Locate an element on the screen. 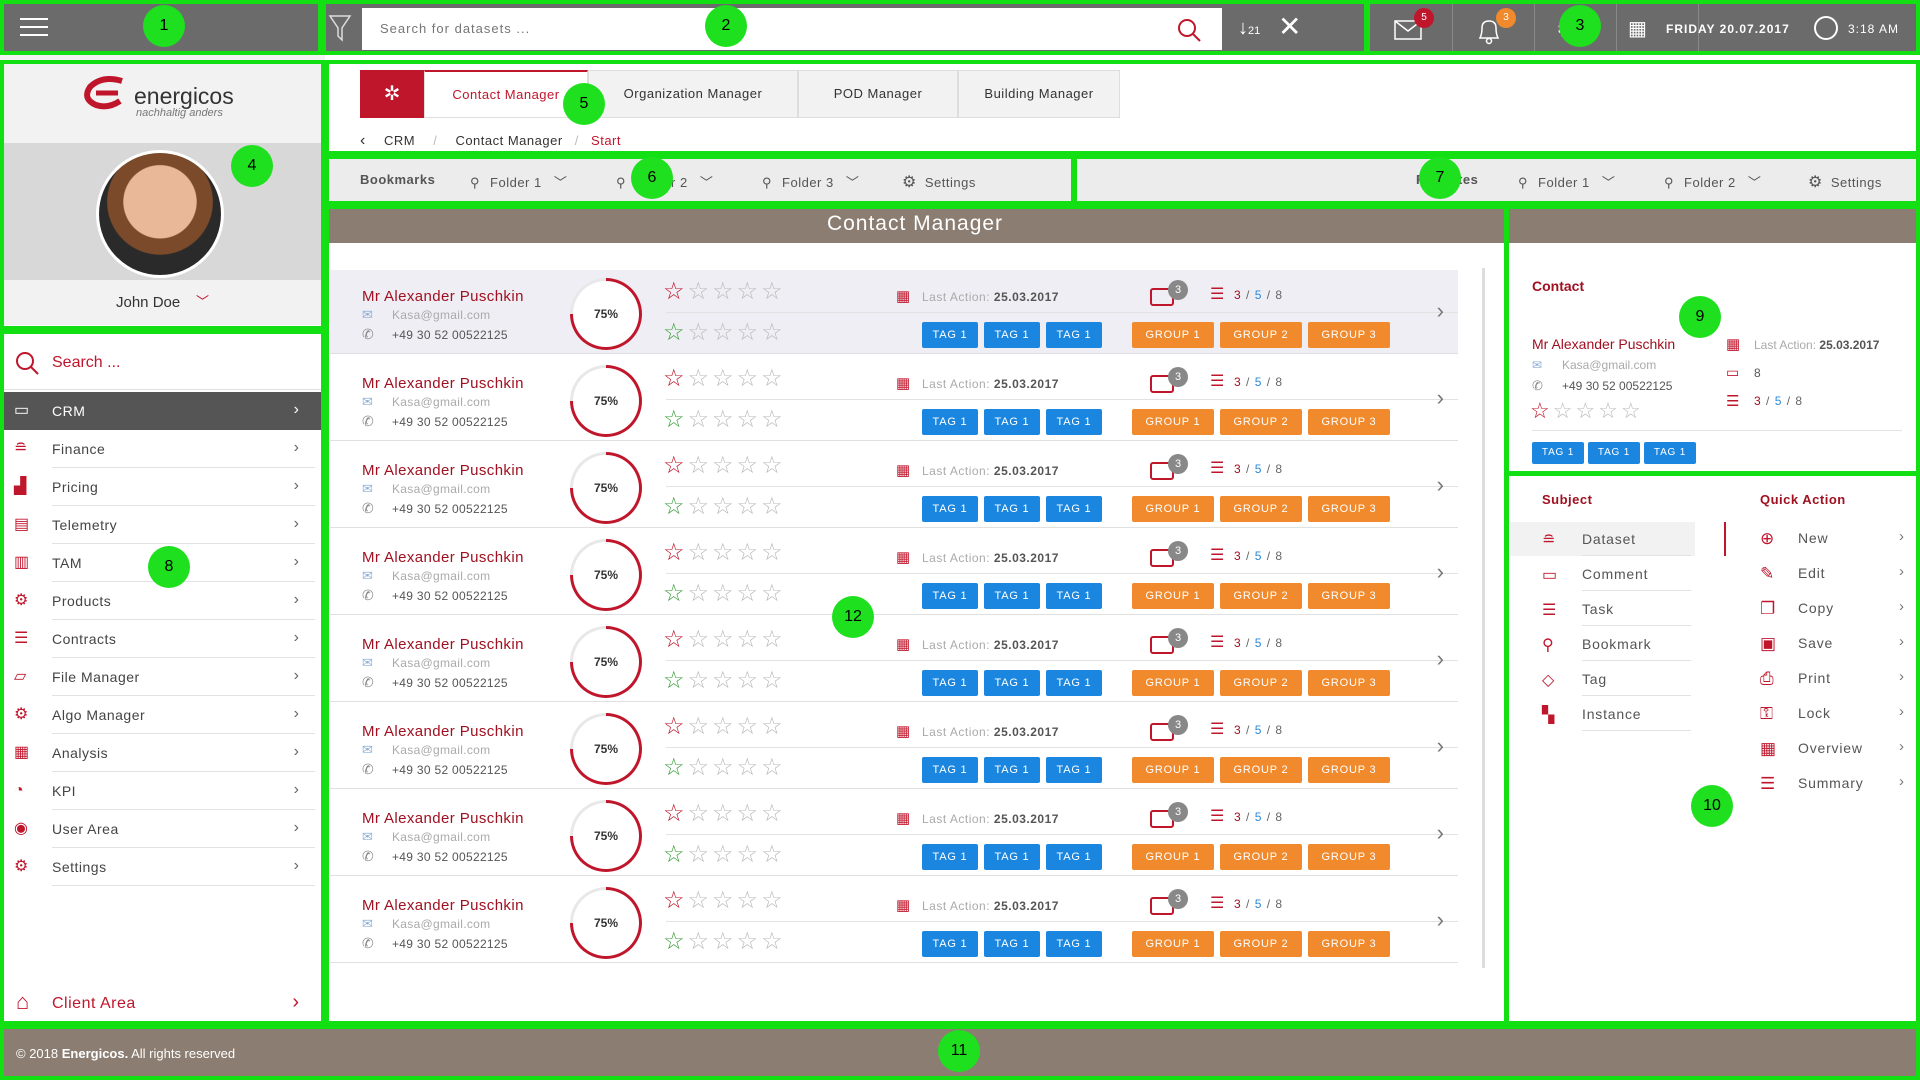 Image resolution: width=1920 pixels, height=1080 pixels. clear-search-icon: ✕ is located at coordinates (1289, 27).